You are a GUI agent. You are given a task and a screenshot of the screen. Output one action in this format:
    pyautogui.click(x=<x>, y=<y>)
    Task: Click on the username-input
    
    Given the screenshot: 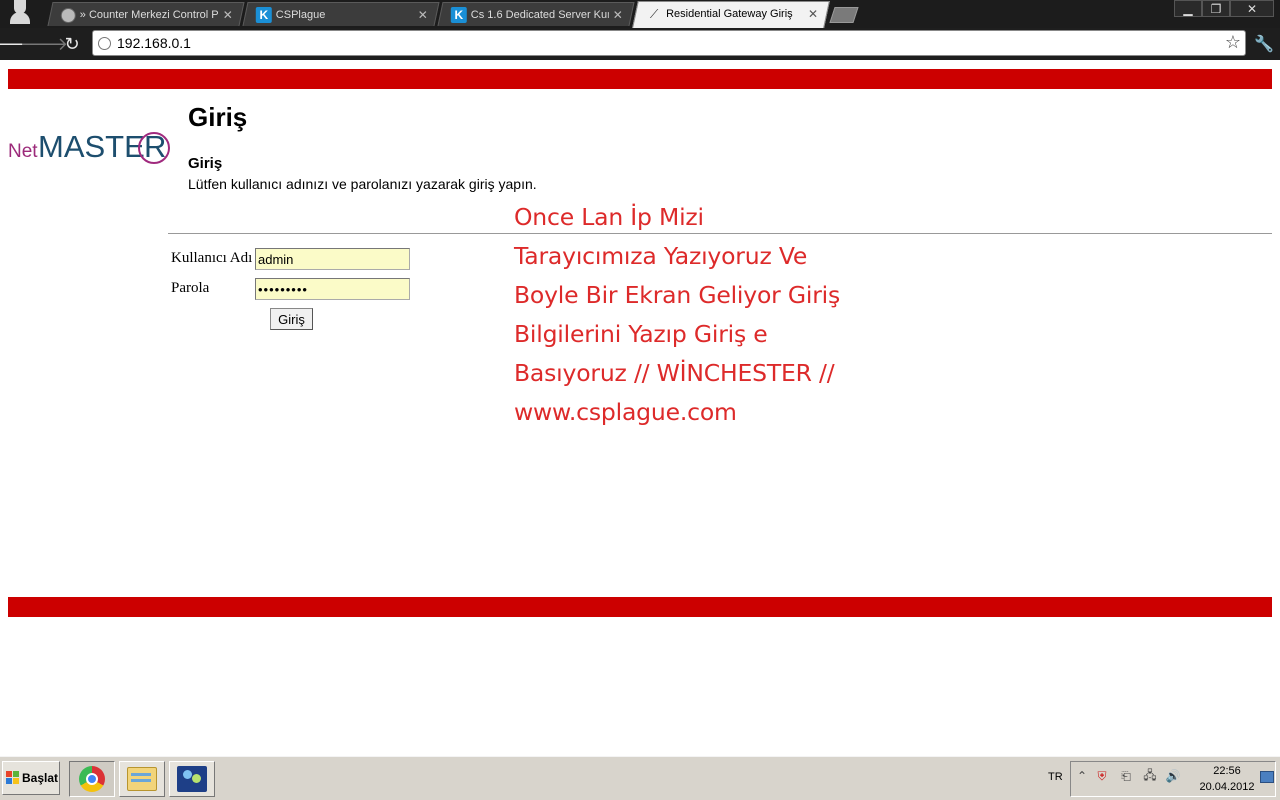 What is the action you would take?
    pyautogui.click(x=332, y=259)
    